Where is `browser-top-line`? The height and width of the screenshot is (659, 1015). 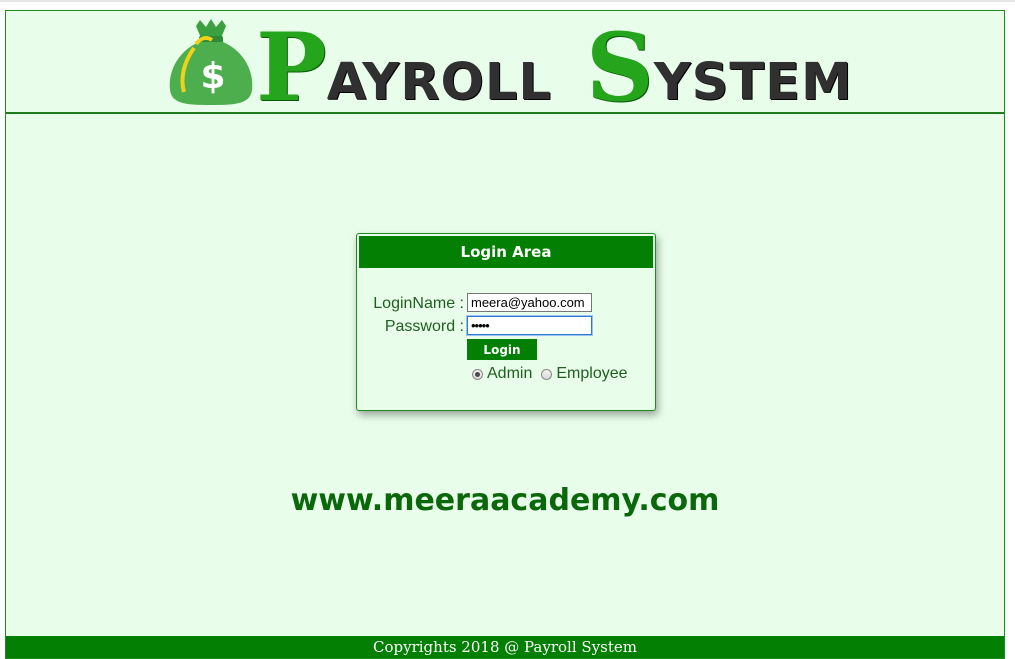 browser-top-line is located at coordinates (507, 1).